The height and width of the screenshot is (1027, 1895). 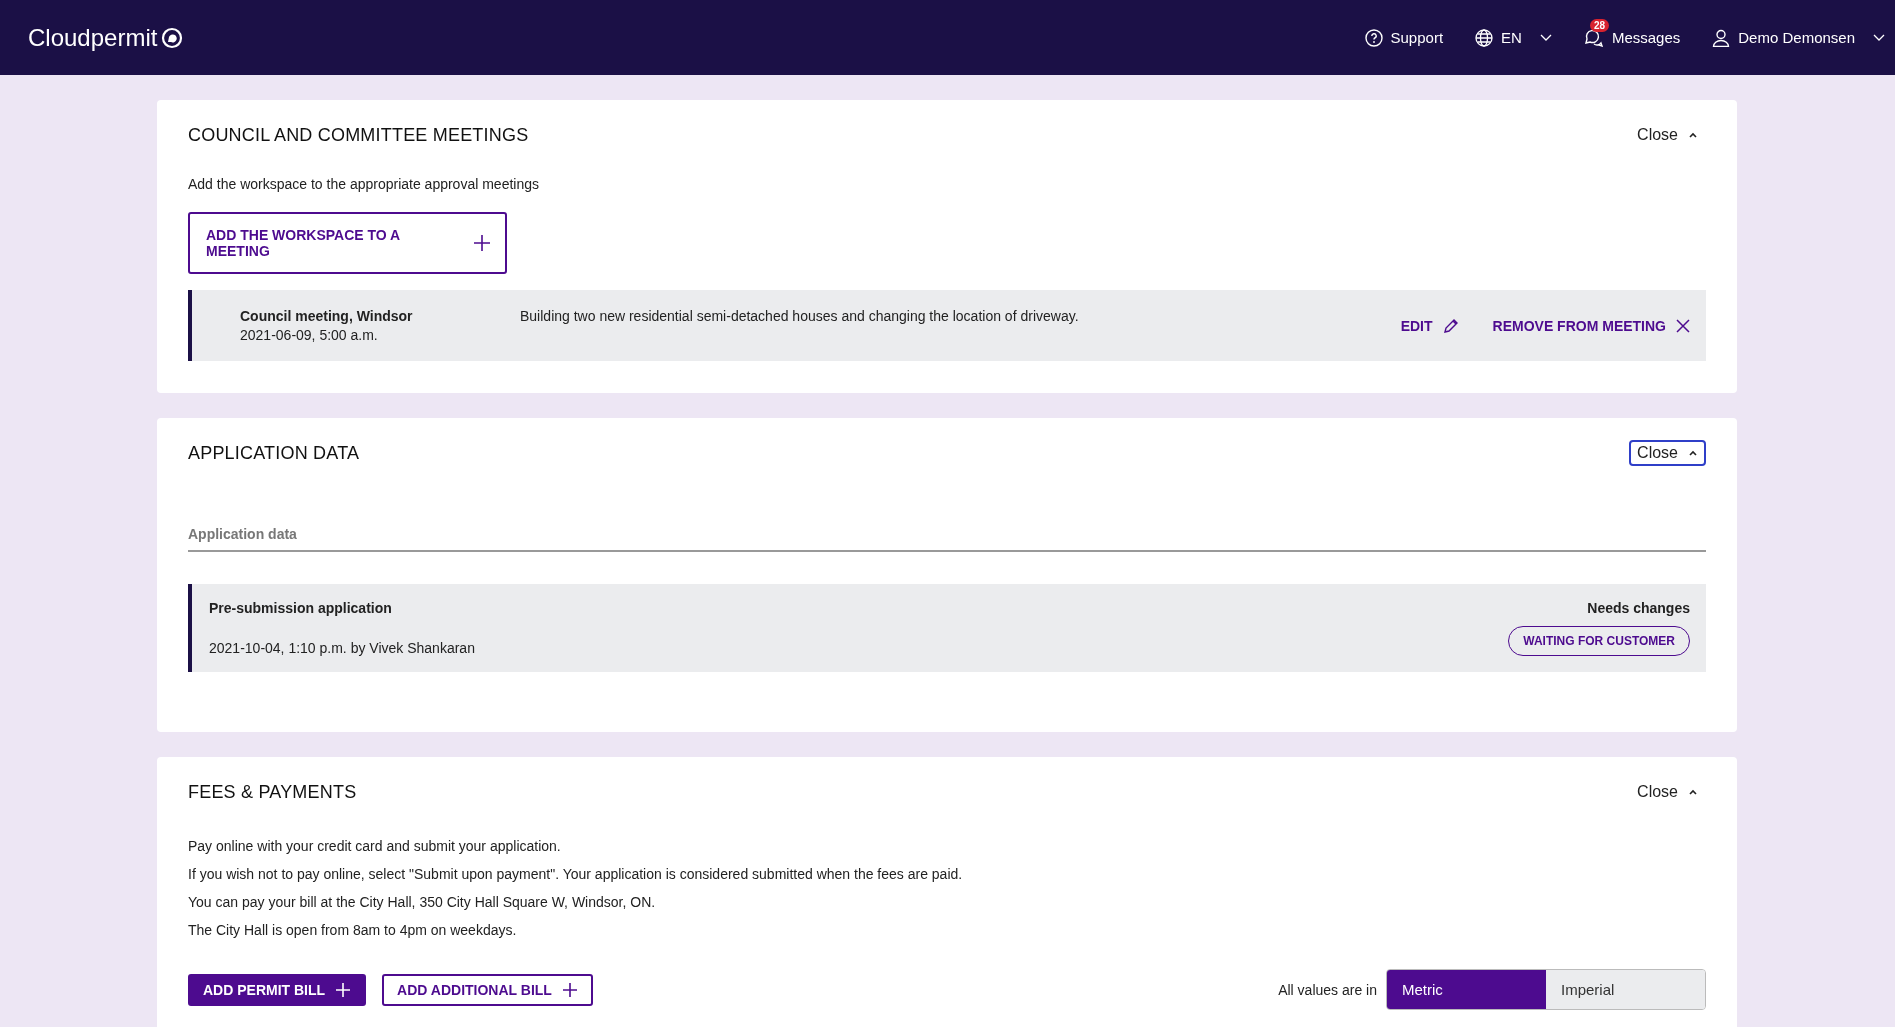 What do you see at coordinates (1450, 325) in the screenshot?
I see `pencil-icon` at bounding box center [1450, 325].